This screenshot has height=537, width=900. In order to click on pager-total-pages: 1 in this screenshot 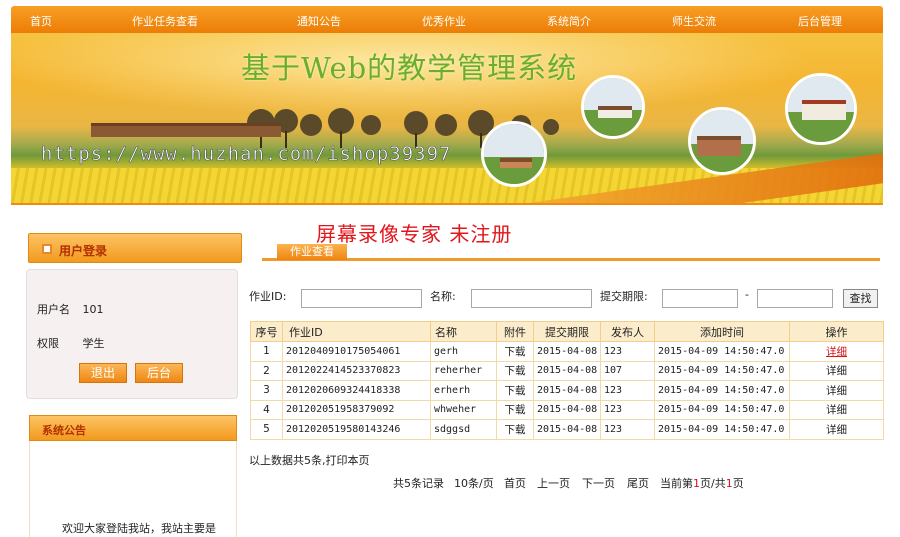, I will do `click(729, 483)`.